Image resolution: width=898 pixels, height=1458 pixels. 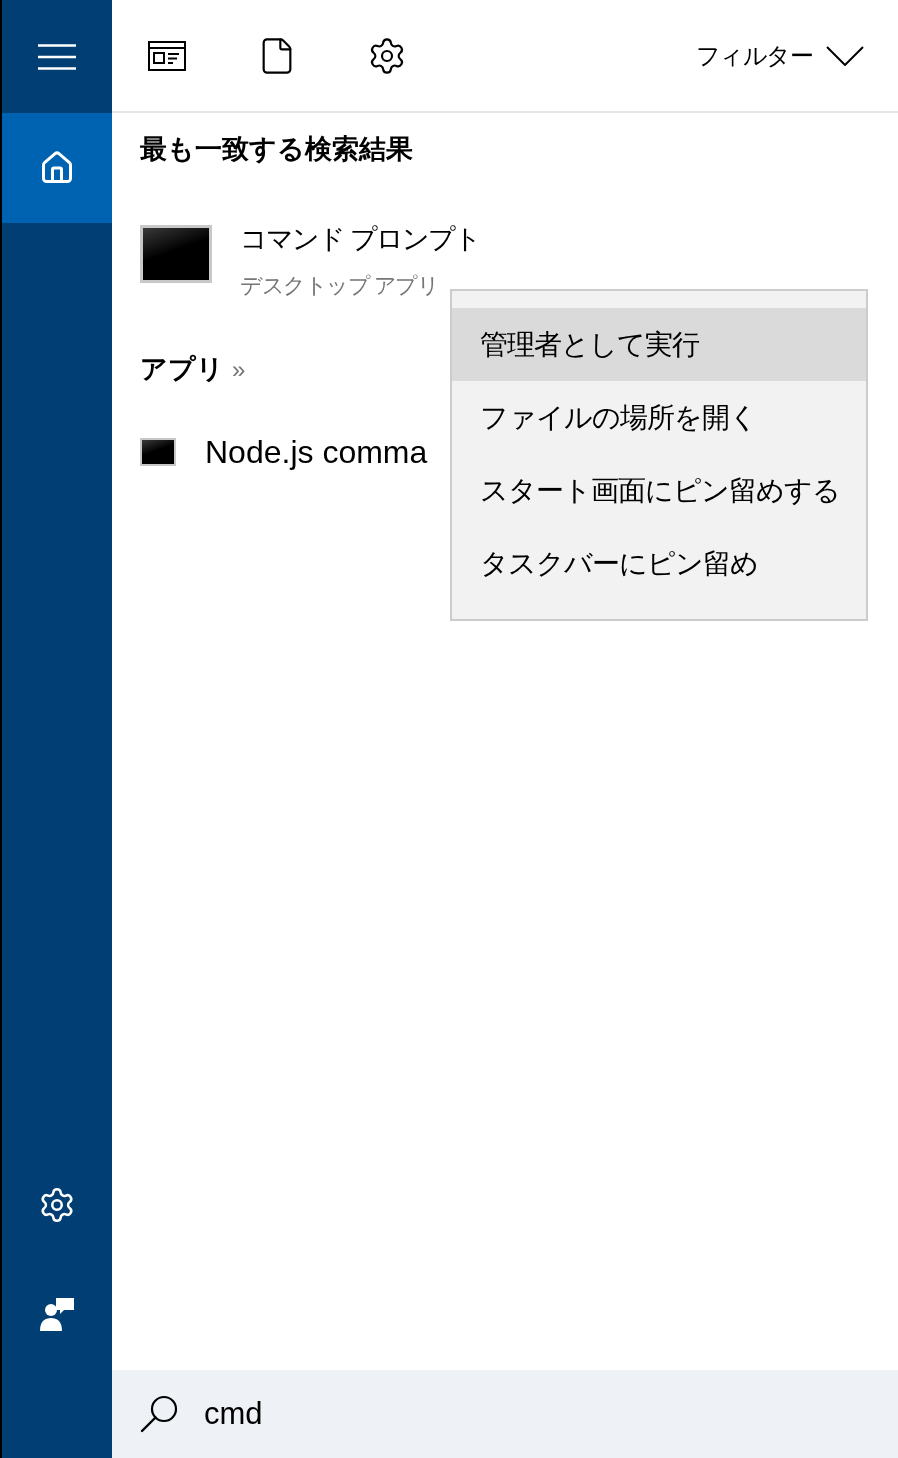 I want to click on home-icon, so click(x=57, y=168).